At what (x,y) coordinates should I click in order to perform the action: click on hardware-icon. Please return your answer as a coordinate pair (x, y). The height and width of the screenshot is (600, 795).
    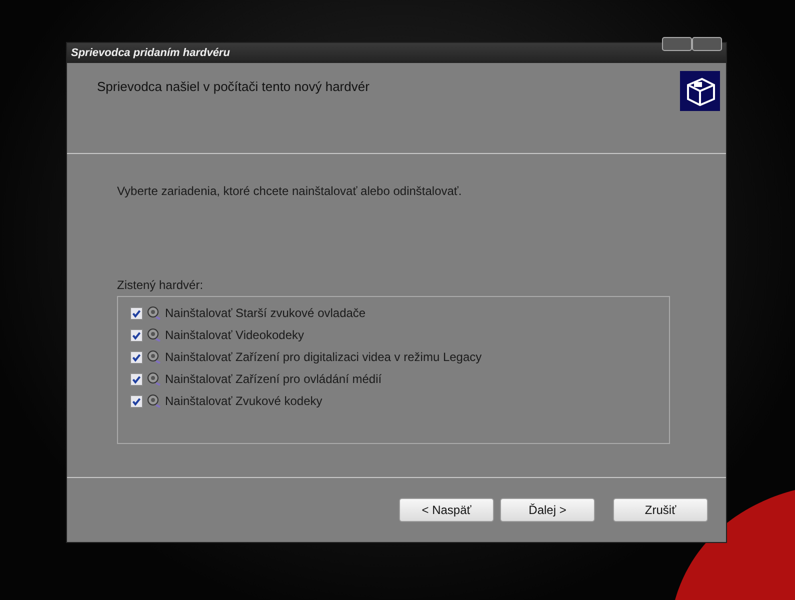
    Looking at the image, I should click on (700, 91).